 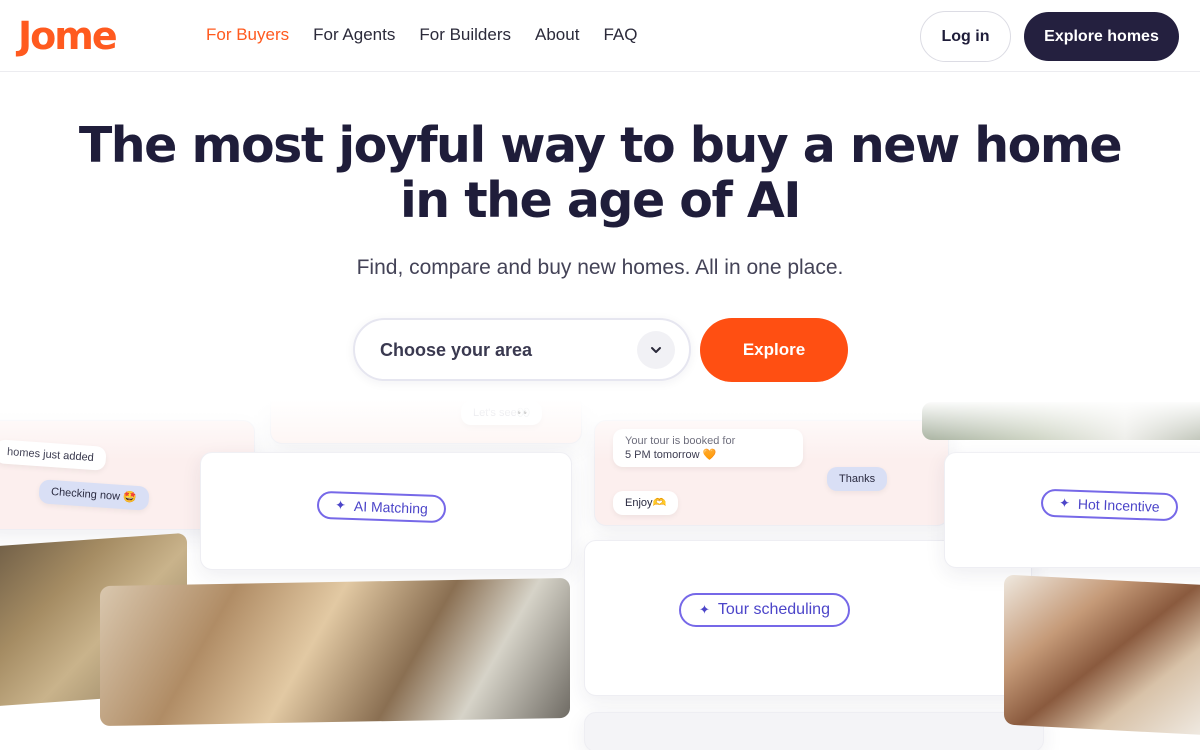 I want to click on collage-card-bottom, so click(x=814, y=731).